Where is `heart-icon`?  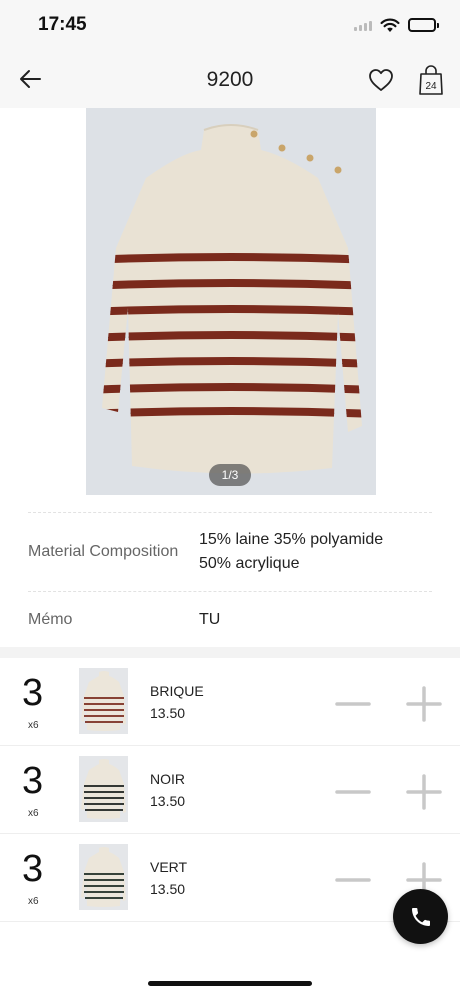
heart-icon is located at coordinates (381, 80).